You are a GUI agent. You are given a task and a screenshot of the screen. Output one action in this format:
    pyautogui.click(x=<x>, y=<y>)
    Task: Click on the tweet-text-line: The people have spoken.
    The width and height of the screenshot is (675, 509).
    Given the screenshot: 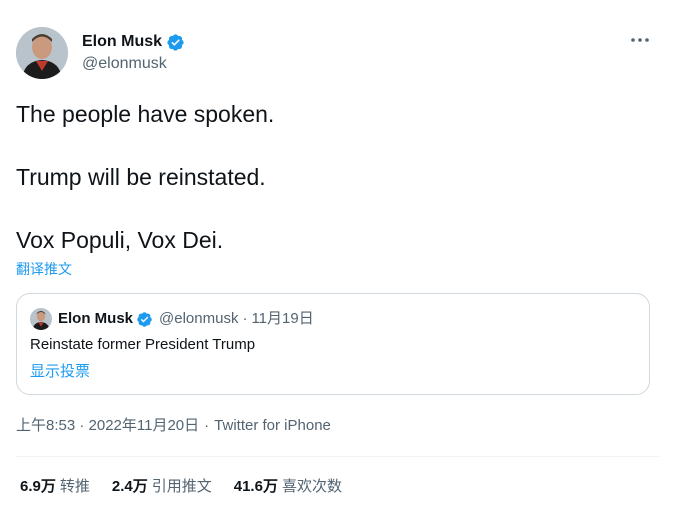 What is the action you would take?
    pyautogui.click(x=145, y=114)
    